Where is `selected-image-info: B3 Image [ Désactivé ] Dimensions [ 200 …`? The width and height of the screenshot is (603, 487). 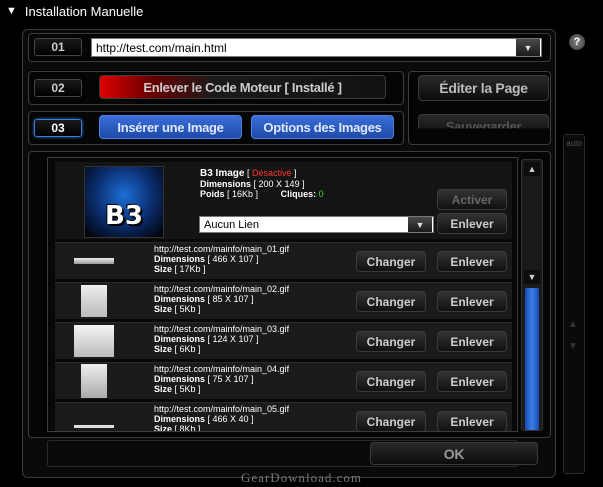
selected-image-info: B3 Image [ Désactivé ] Dimensions [ 200 … is located at coordinates (262, 183).